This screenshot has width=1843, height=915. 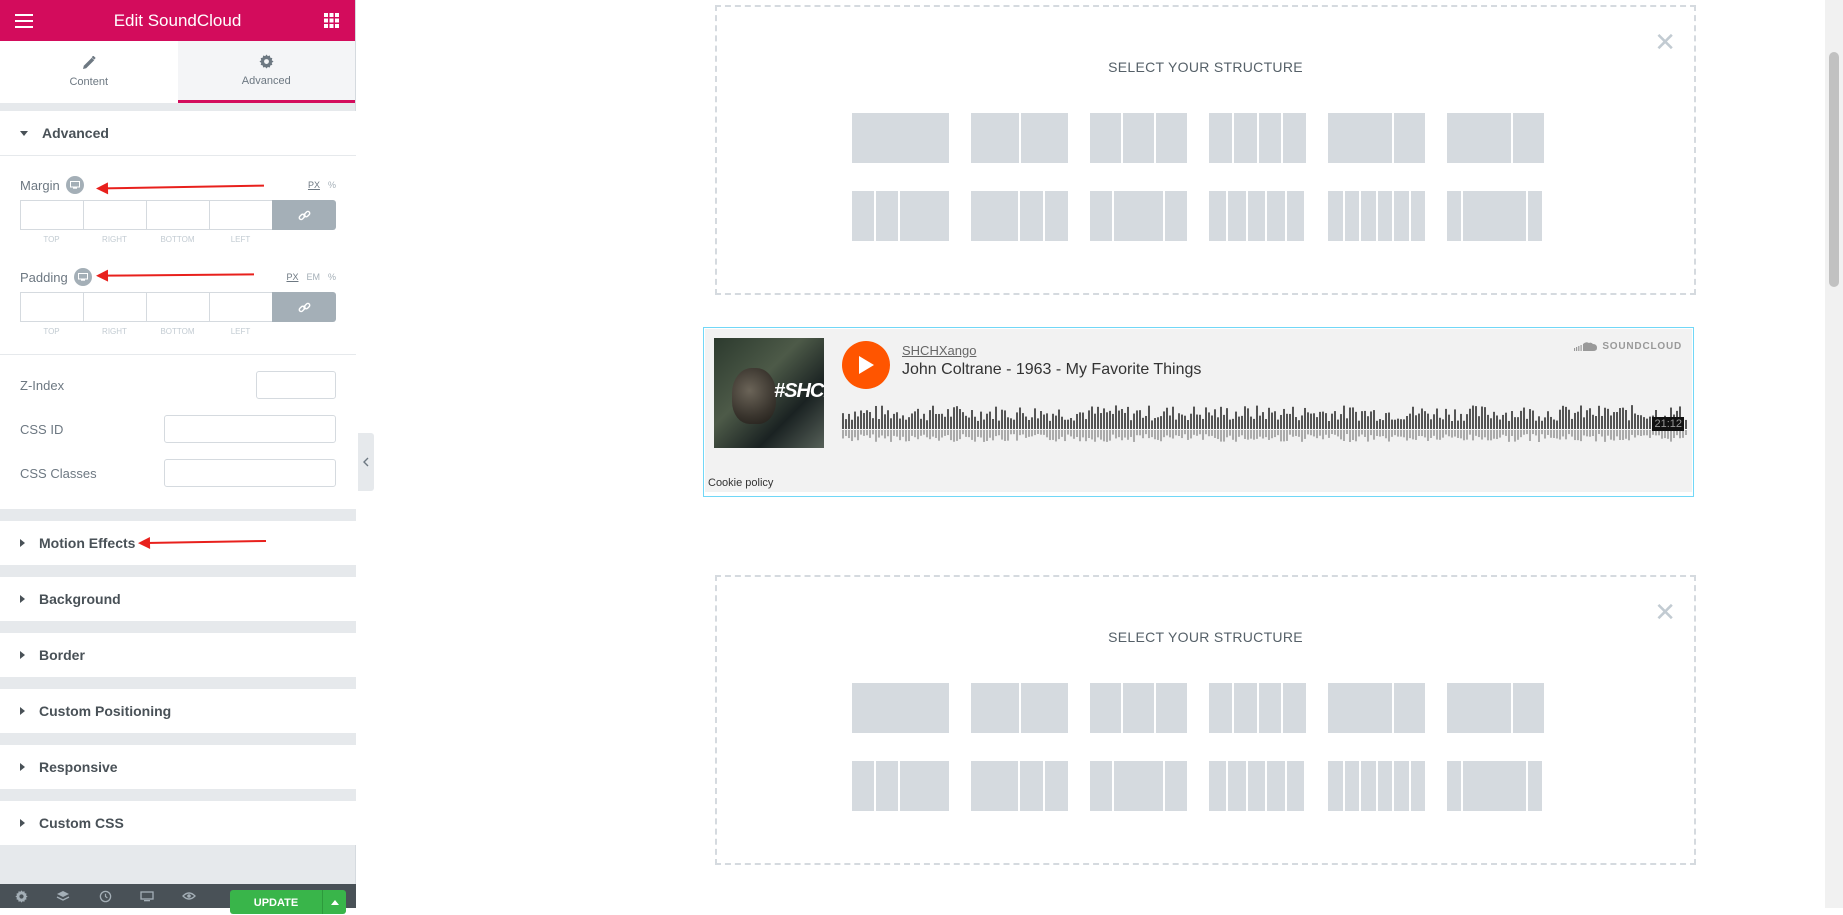 I want to click on padding-bottom-input, so click(x=177, y=307).